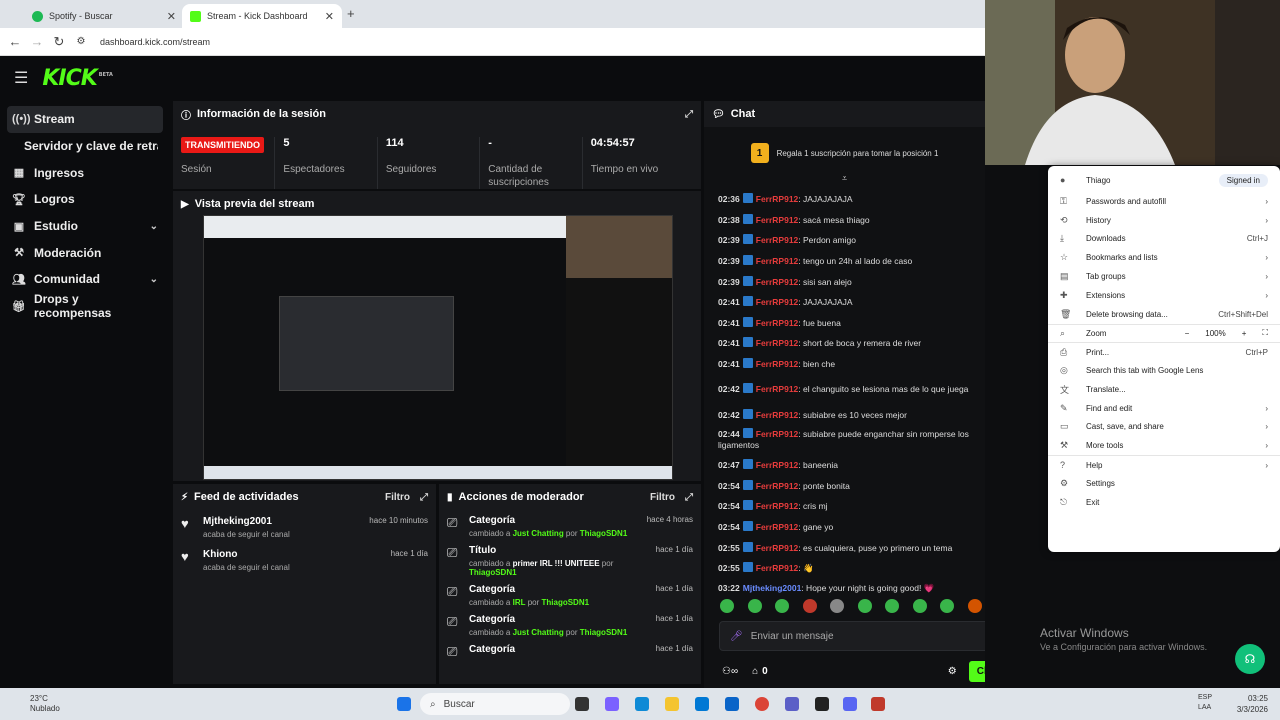  What do you see at coordinates (772, 588) in the screenshot?
I see `message-user: Mjtheking2001` at bounding box center [772, 588].